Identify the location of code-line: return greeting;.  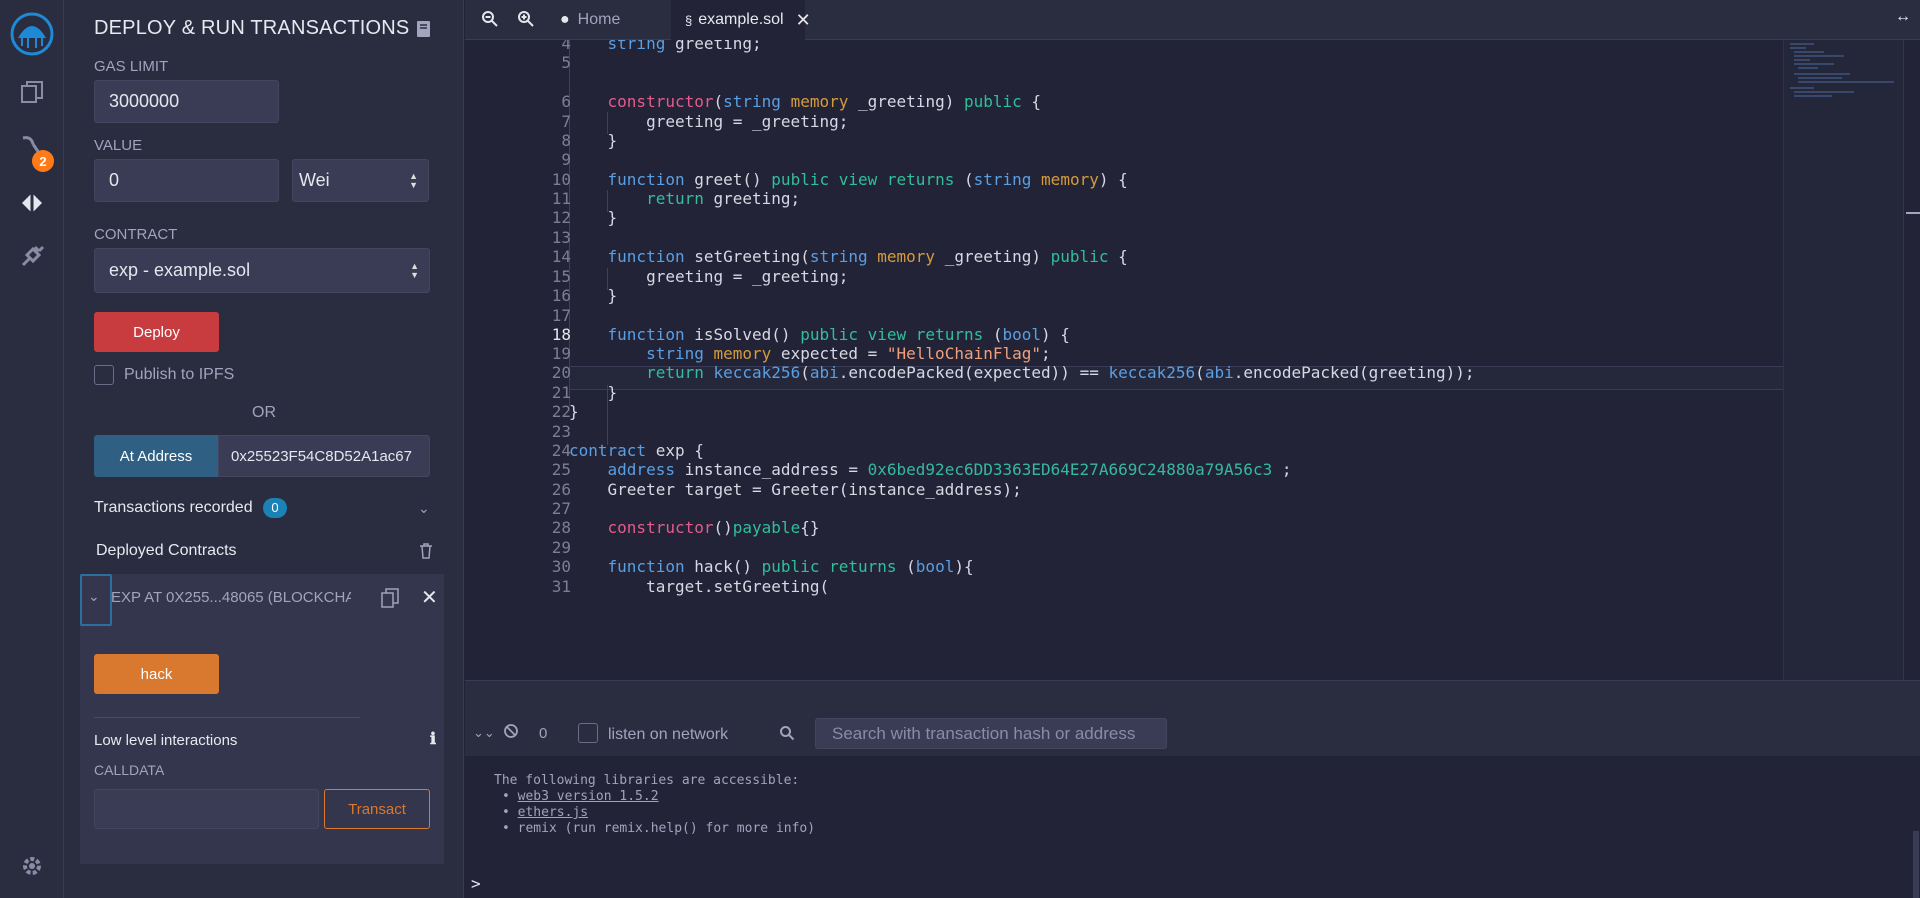
(723, 198).